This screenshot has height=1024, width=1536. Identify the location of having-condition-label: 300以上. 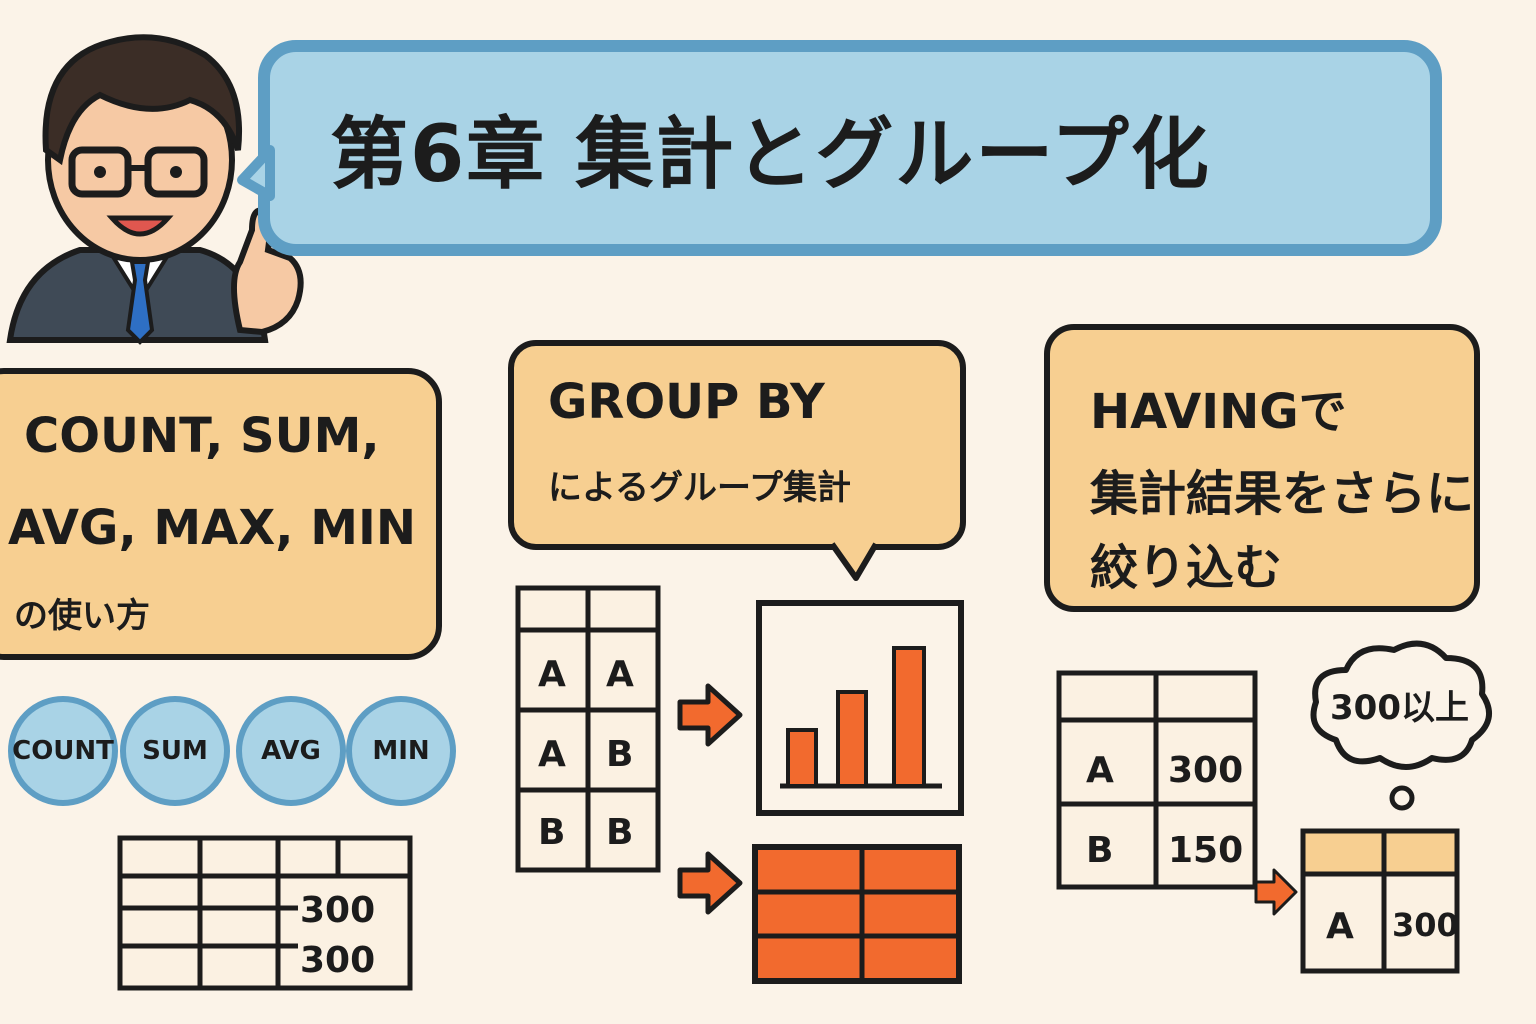
(1399, 708).